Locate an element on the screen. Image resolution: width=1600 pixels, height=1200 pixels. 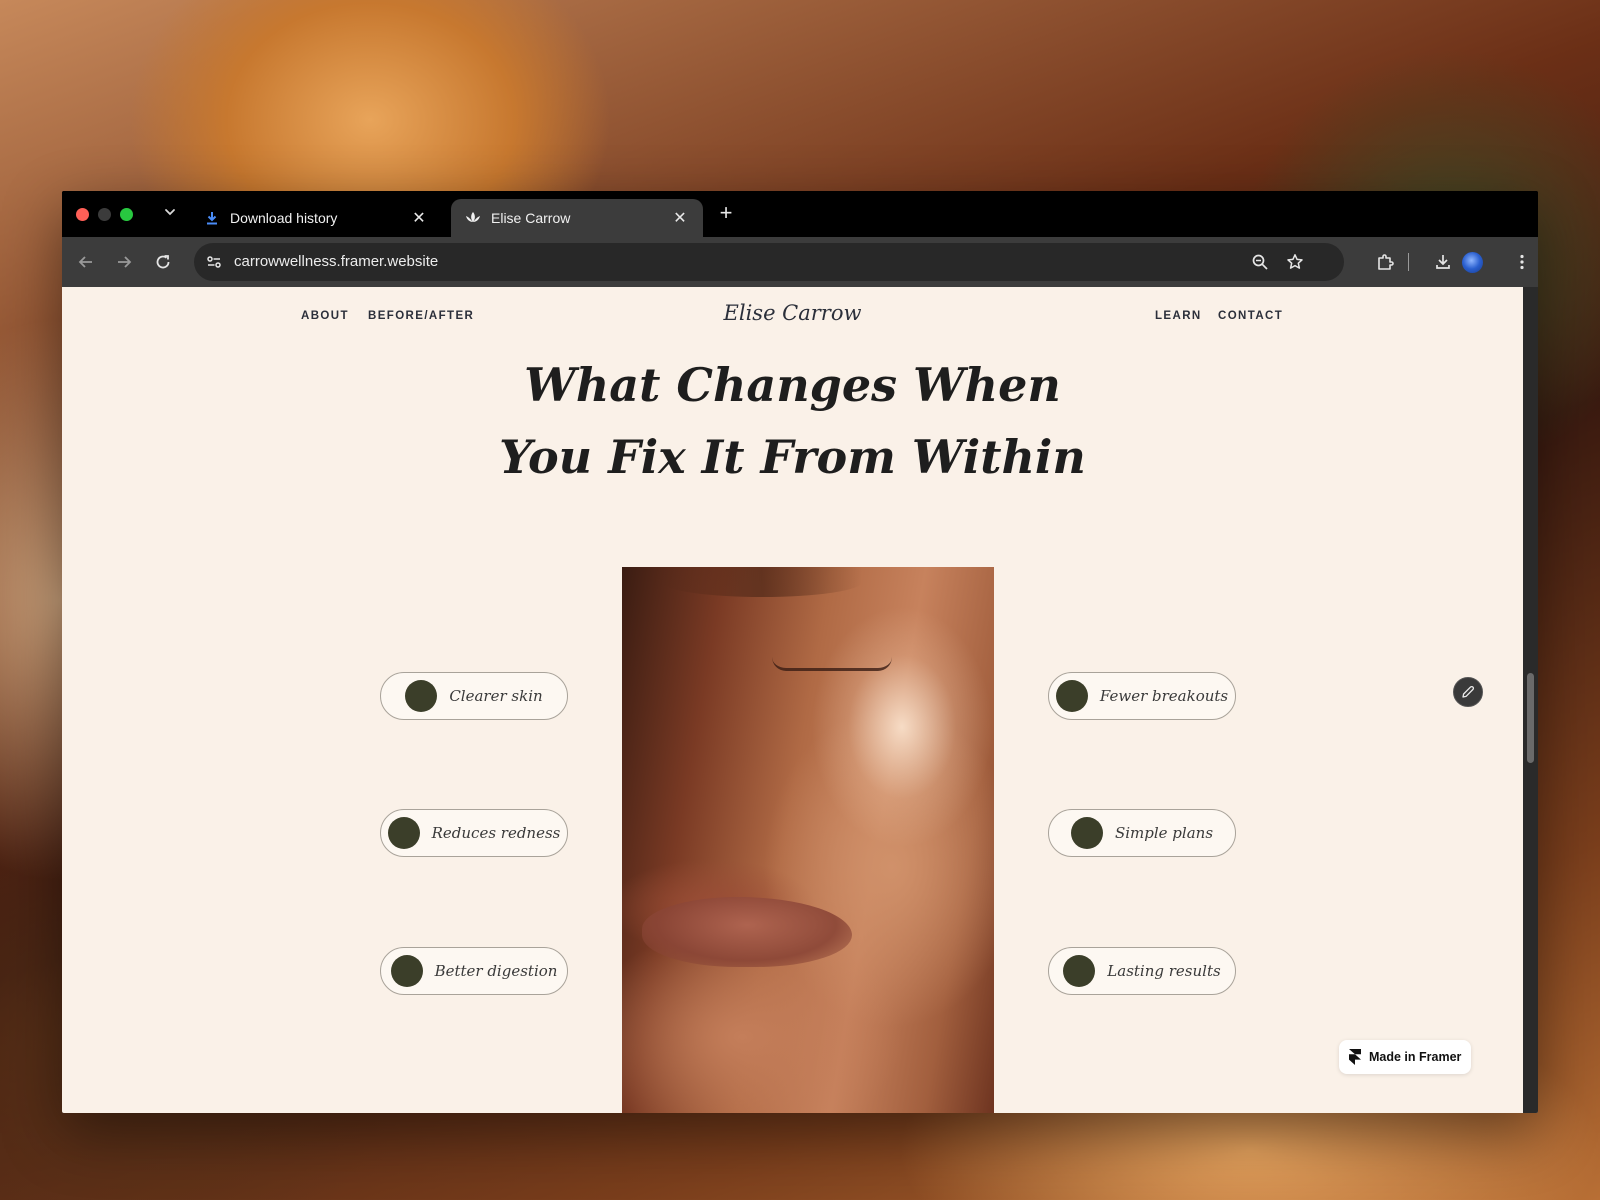
edit-page-button is located at coordinates (1468, 692).